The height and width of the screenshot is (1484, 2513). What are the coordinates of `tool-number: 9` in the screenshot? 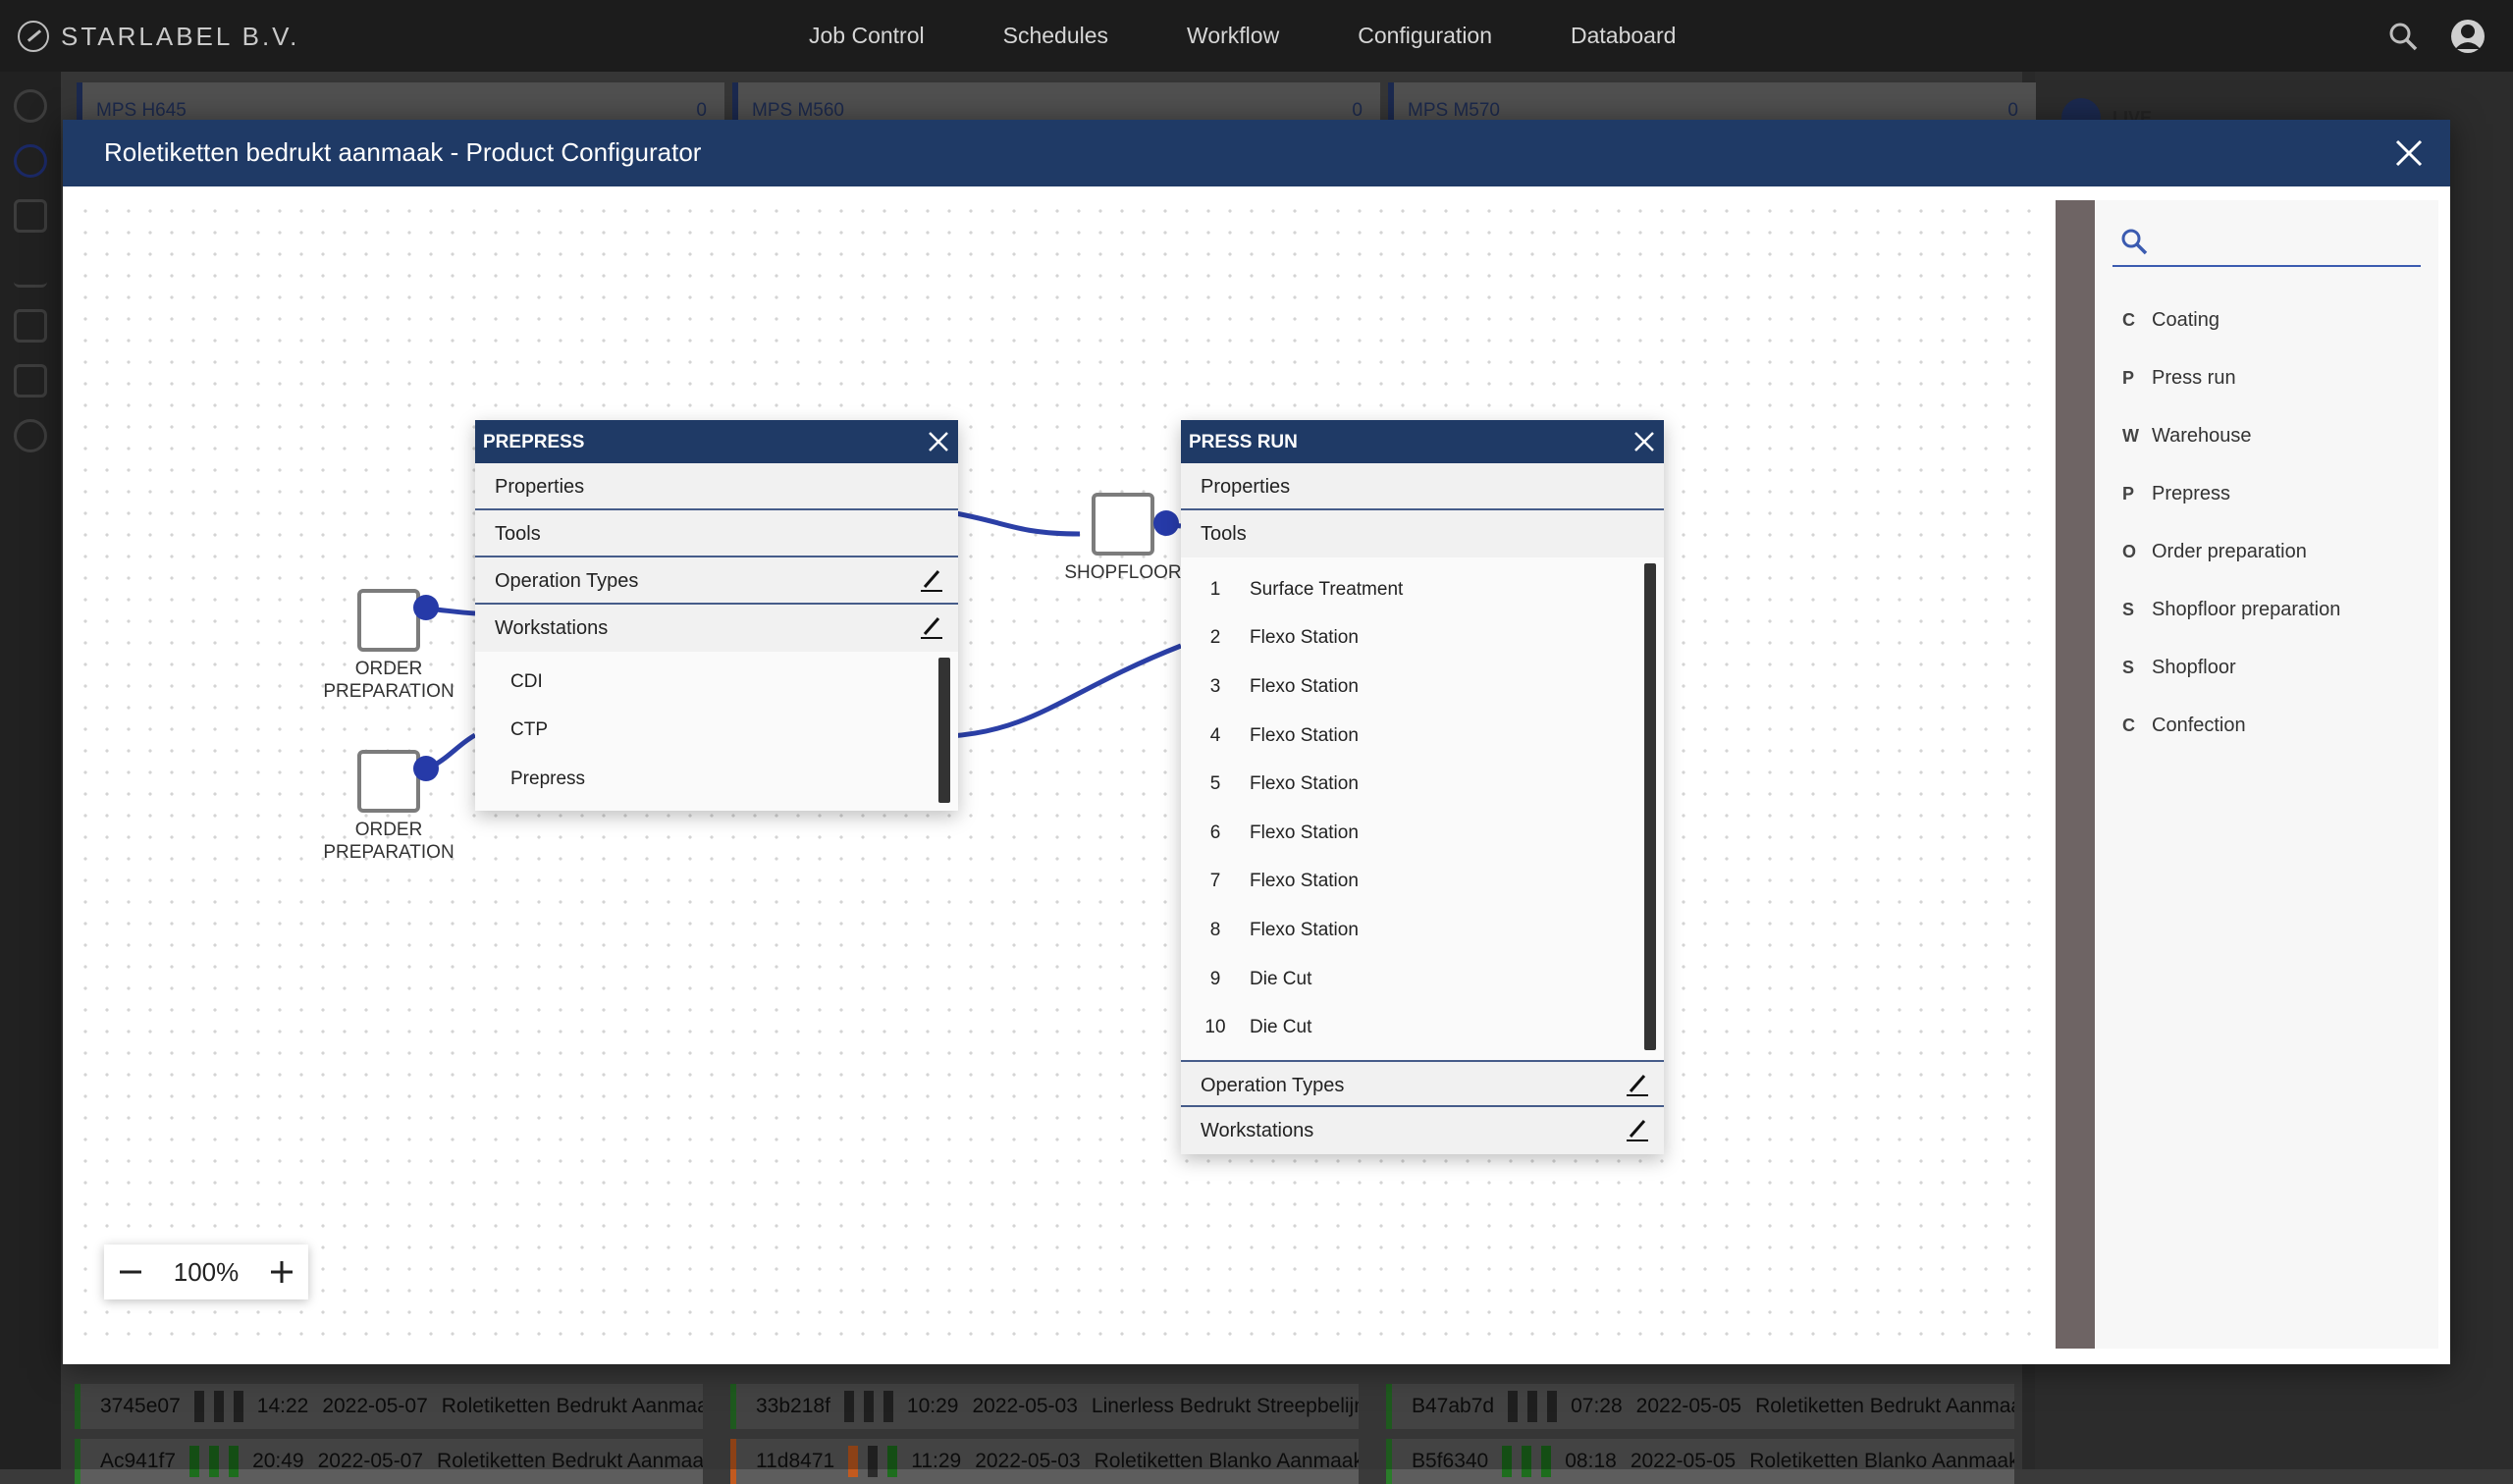 It's located at (1215, 978).